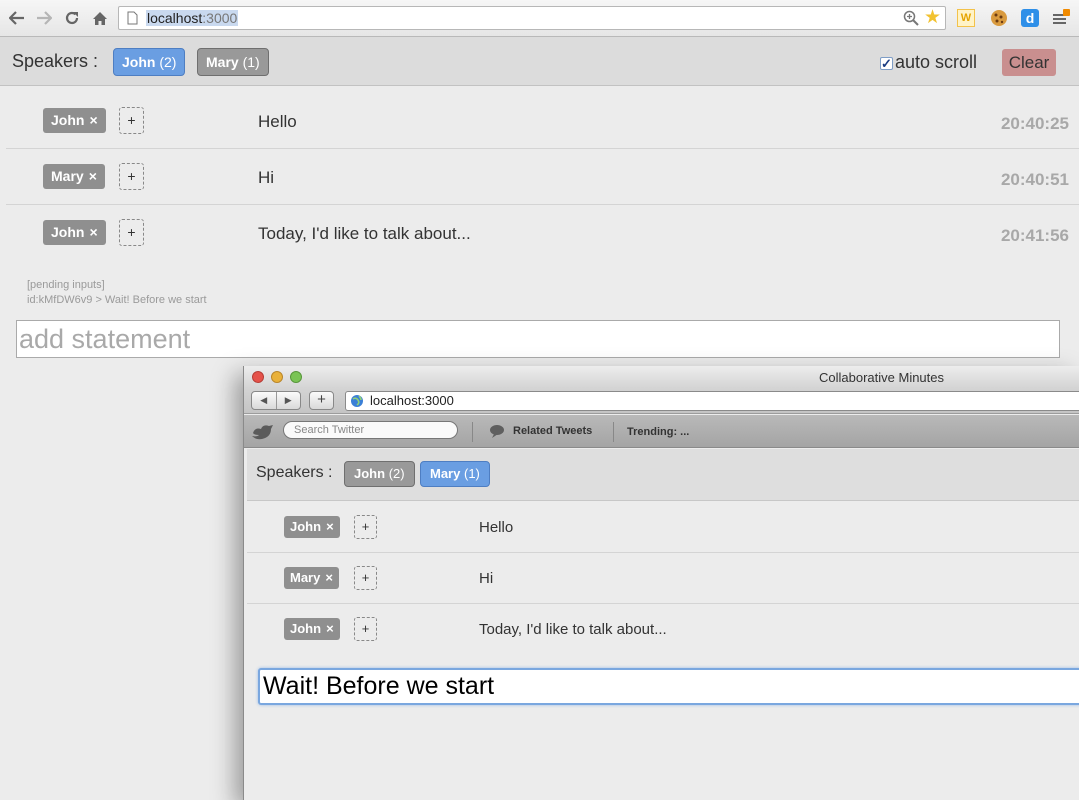  Describe the element at coordinates (1029, 62) in the screenshot. I see `clear-button: Clear` at that location.